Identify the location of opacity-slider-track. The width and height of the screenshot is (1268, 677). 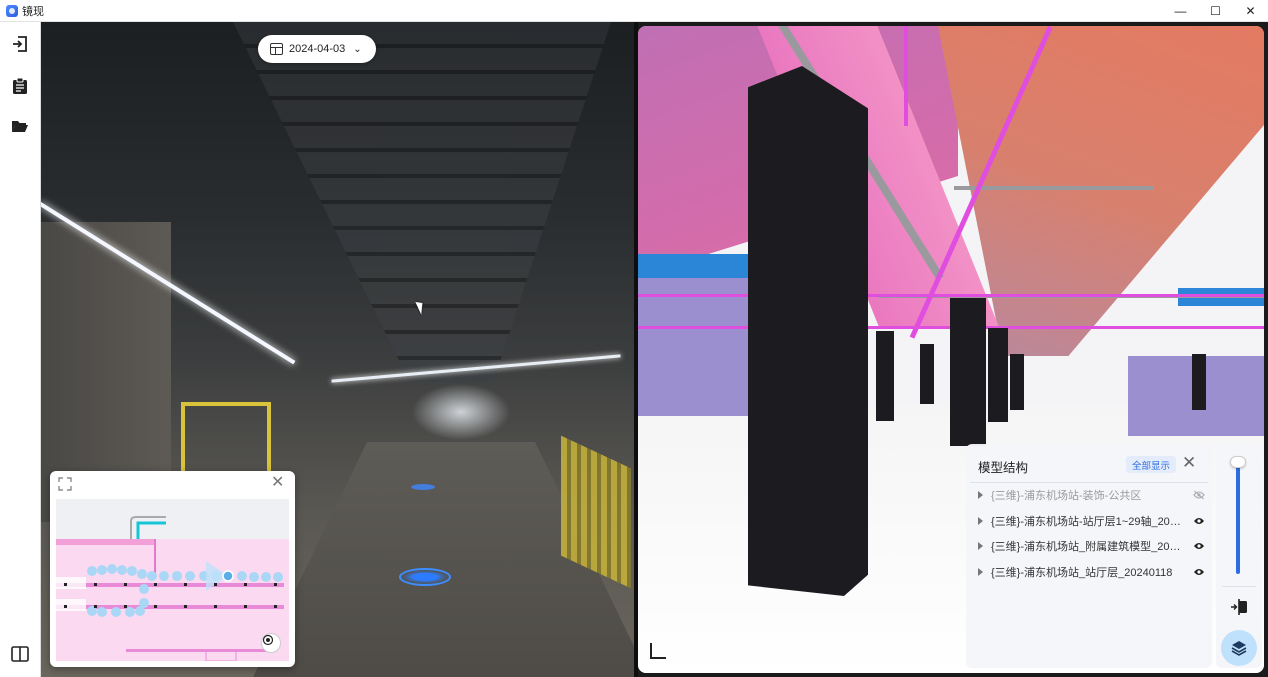
(1238, 516).